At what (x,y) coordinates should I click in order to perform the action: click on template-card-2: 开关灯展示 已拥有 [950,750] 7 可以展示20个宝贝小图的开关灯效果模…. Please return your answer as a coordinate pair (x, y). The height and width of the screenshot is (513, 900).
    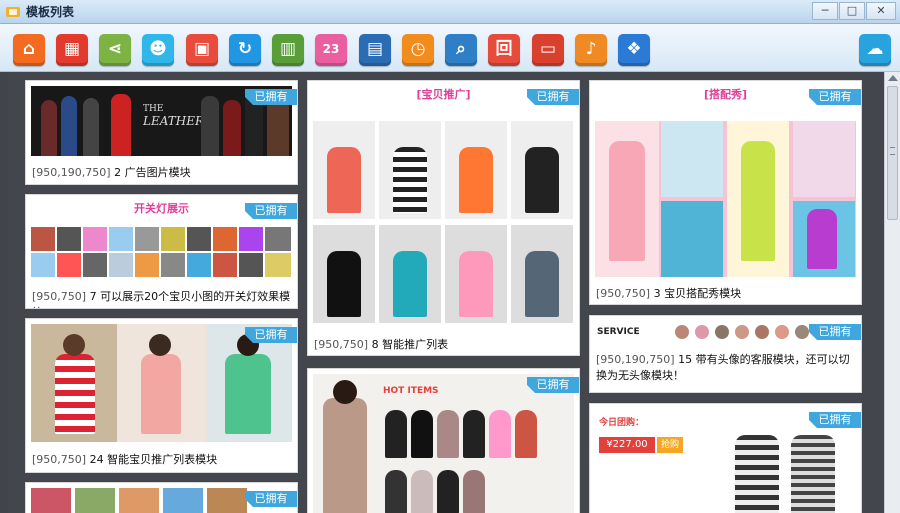
    Looking at the image, I should click on (161, 251).